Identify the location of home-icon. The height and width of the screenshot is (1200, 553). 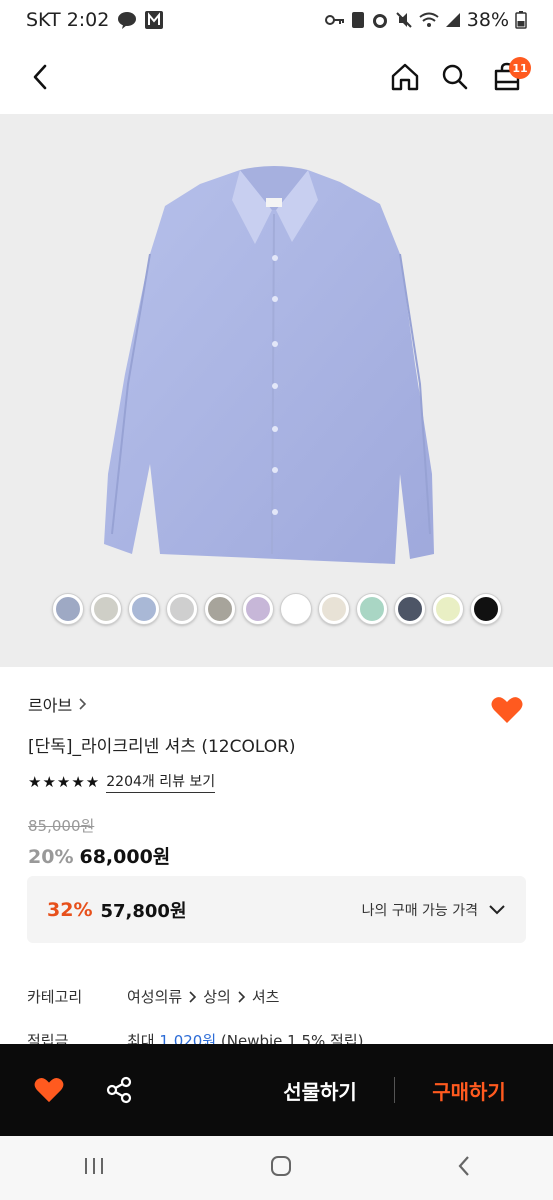
(405, 77).